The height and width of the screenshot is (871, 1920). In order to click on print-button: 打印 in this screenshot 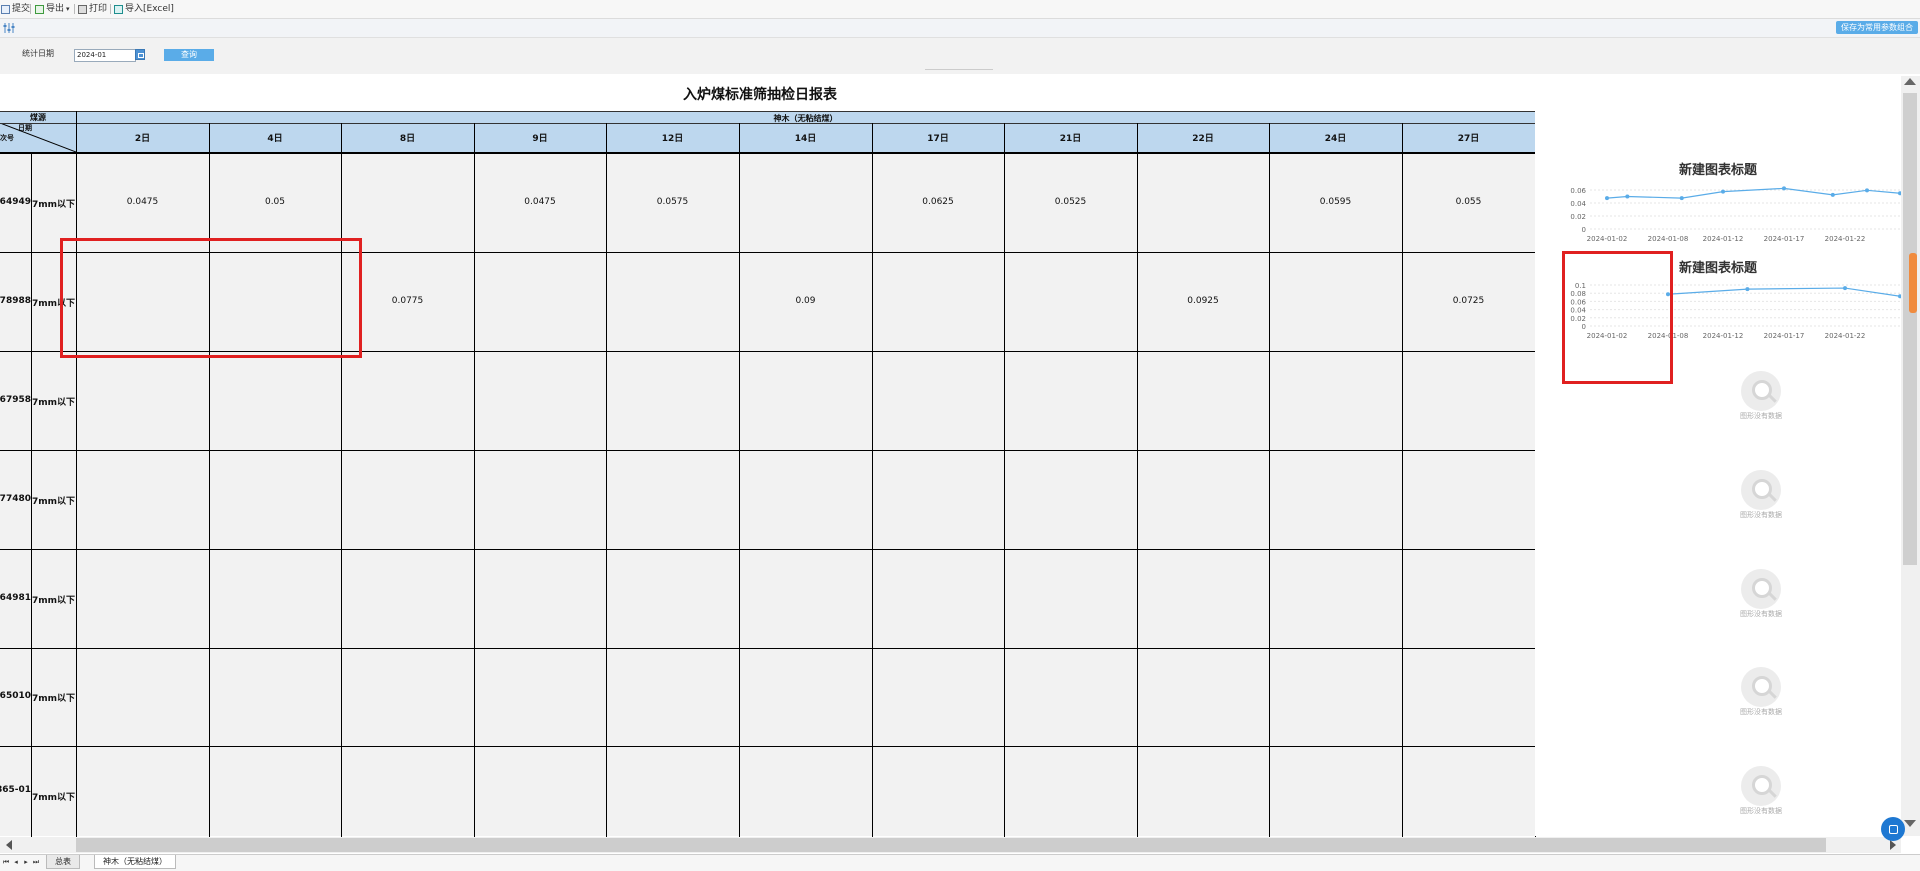, I will do `click(92, 9)`.